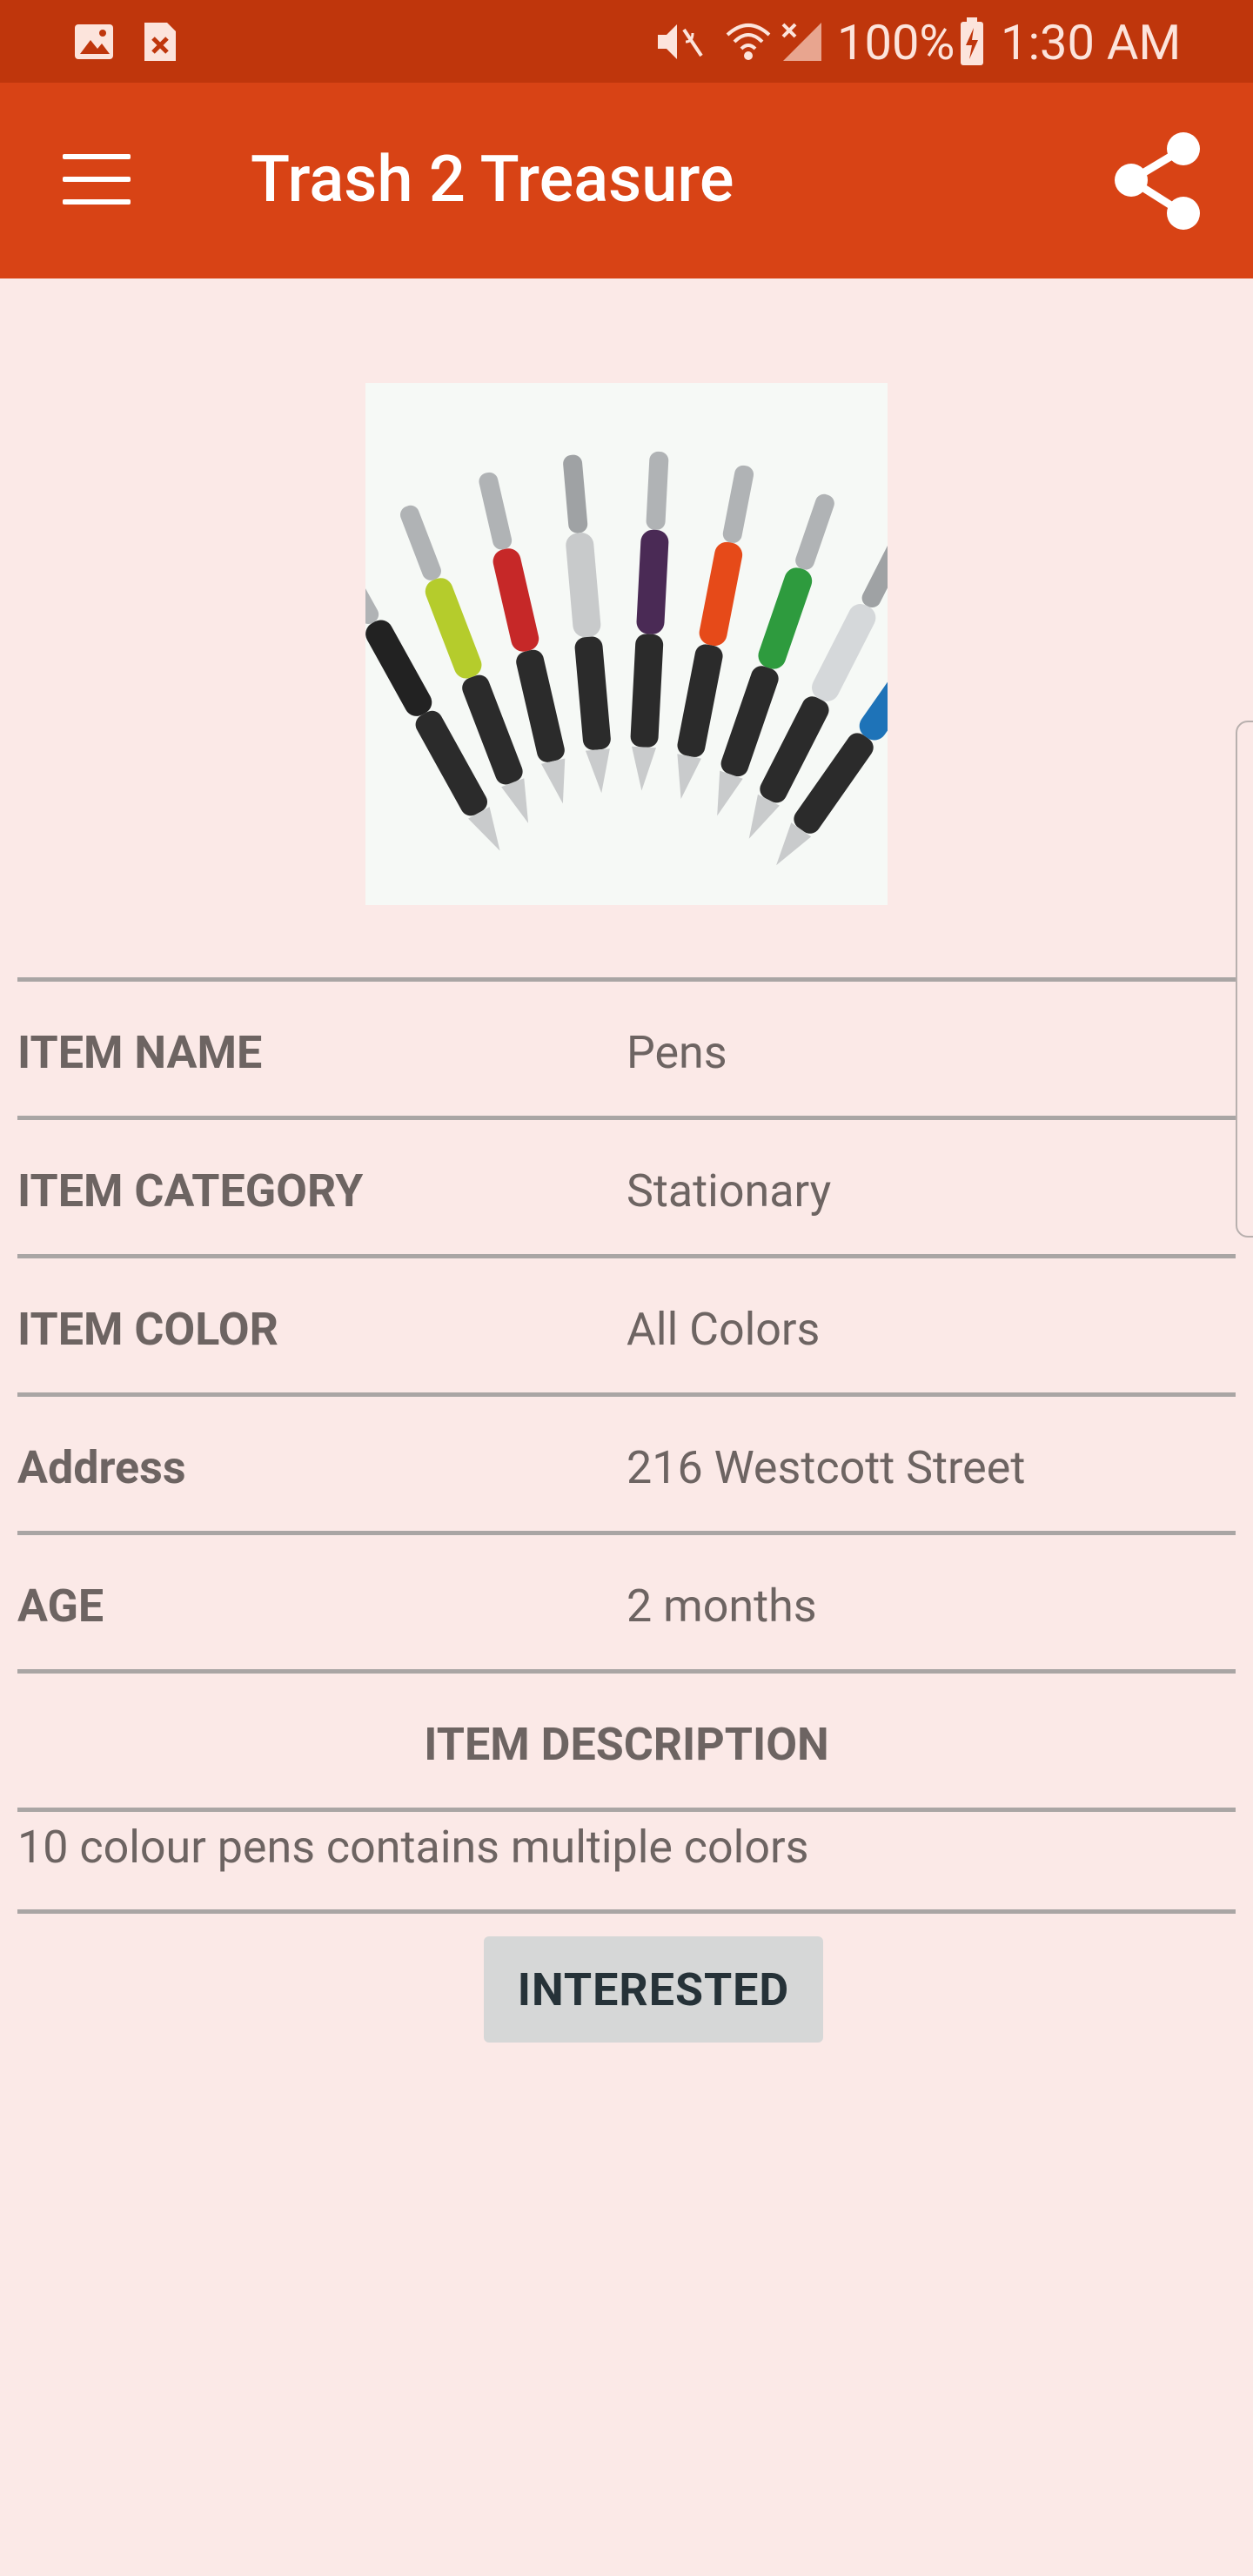 This screenshot has width=1253, height=2576. I want to click on mute-icon, so click(680, 41).